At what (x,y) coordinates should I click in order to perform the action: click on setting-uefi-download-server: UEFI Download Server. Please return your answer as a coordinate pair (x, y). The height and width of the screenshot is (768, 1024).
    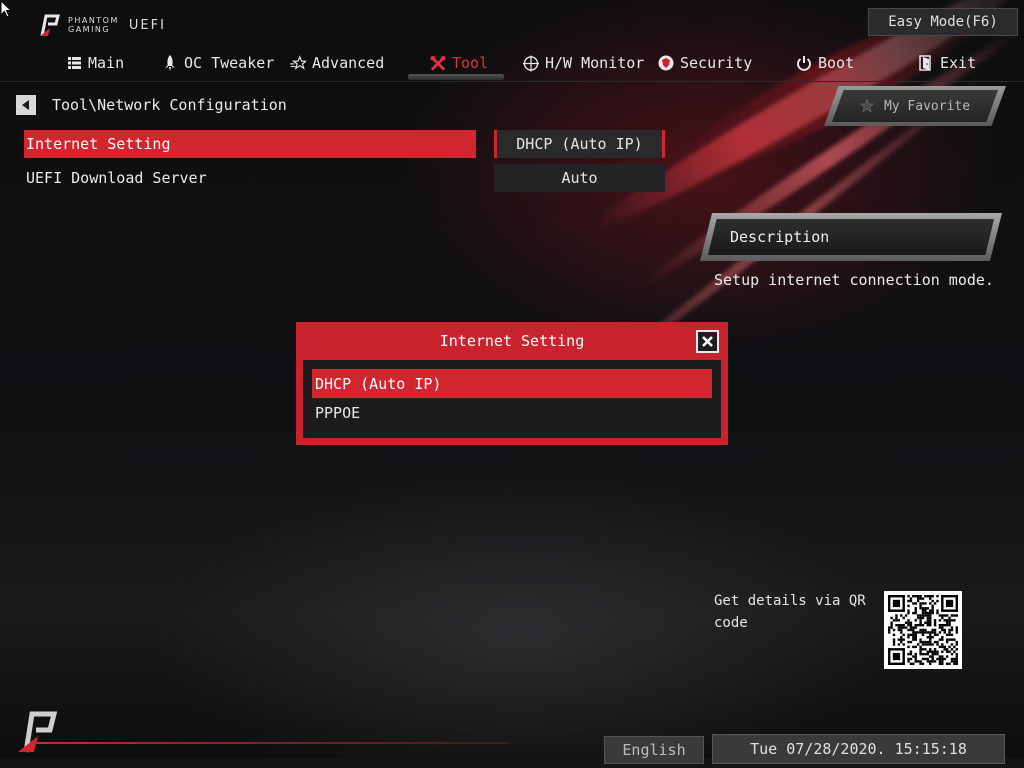
    Looking at the image, I should click on (250, 178).